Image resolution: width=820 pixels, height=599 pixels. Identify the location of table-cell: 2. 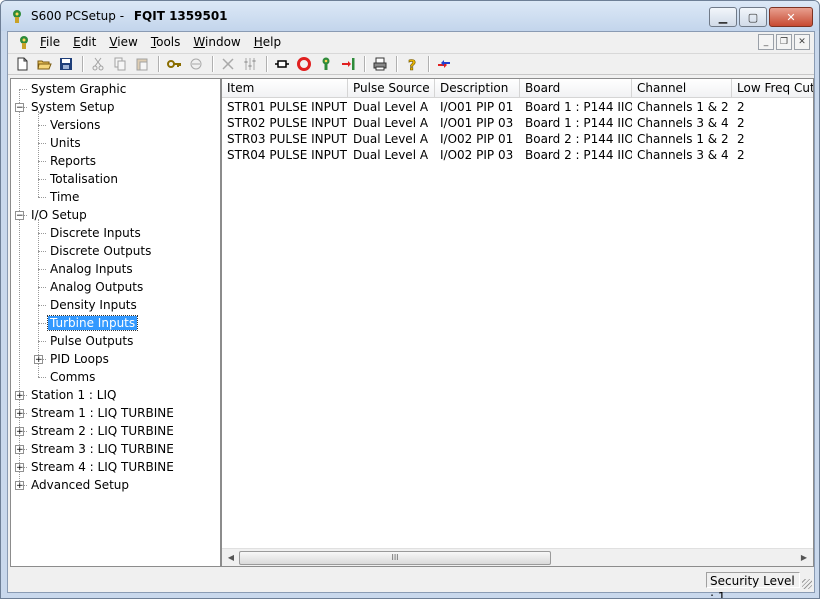
(741, 107).